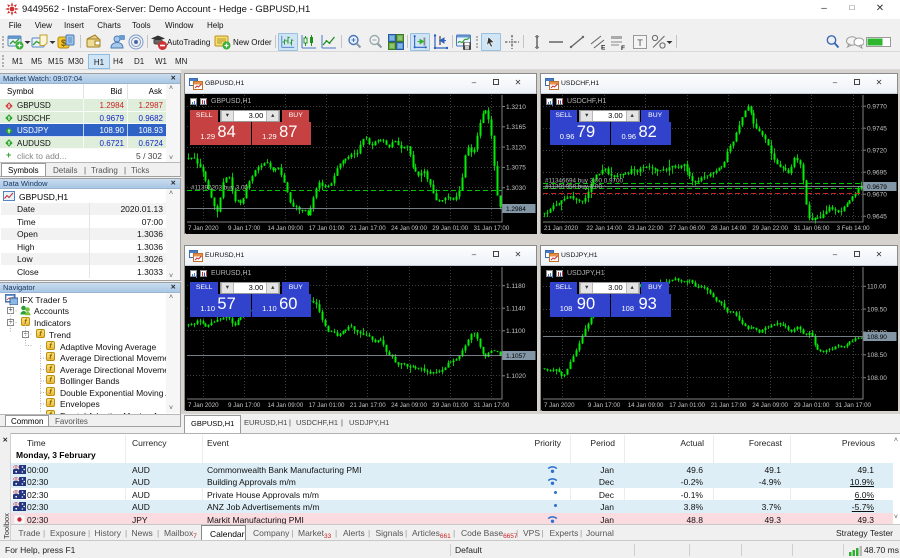 This screenshot has height=558, width=900. I want to click on svg-text: 1.1020, so click(516, 376).